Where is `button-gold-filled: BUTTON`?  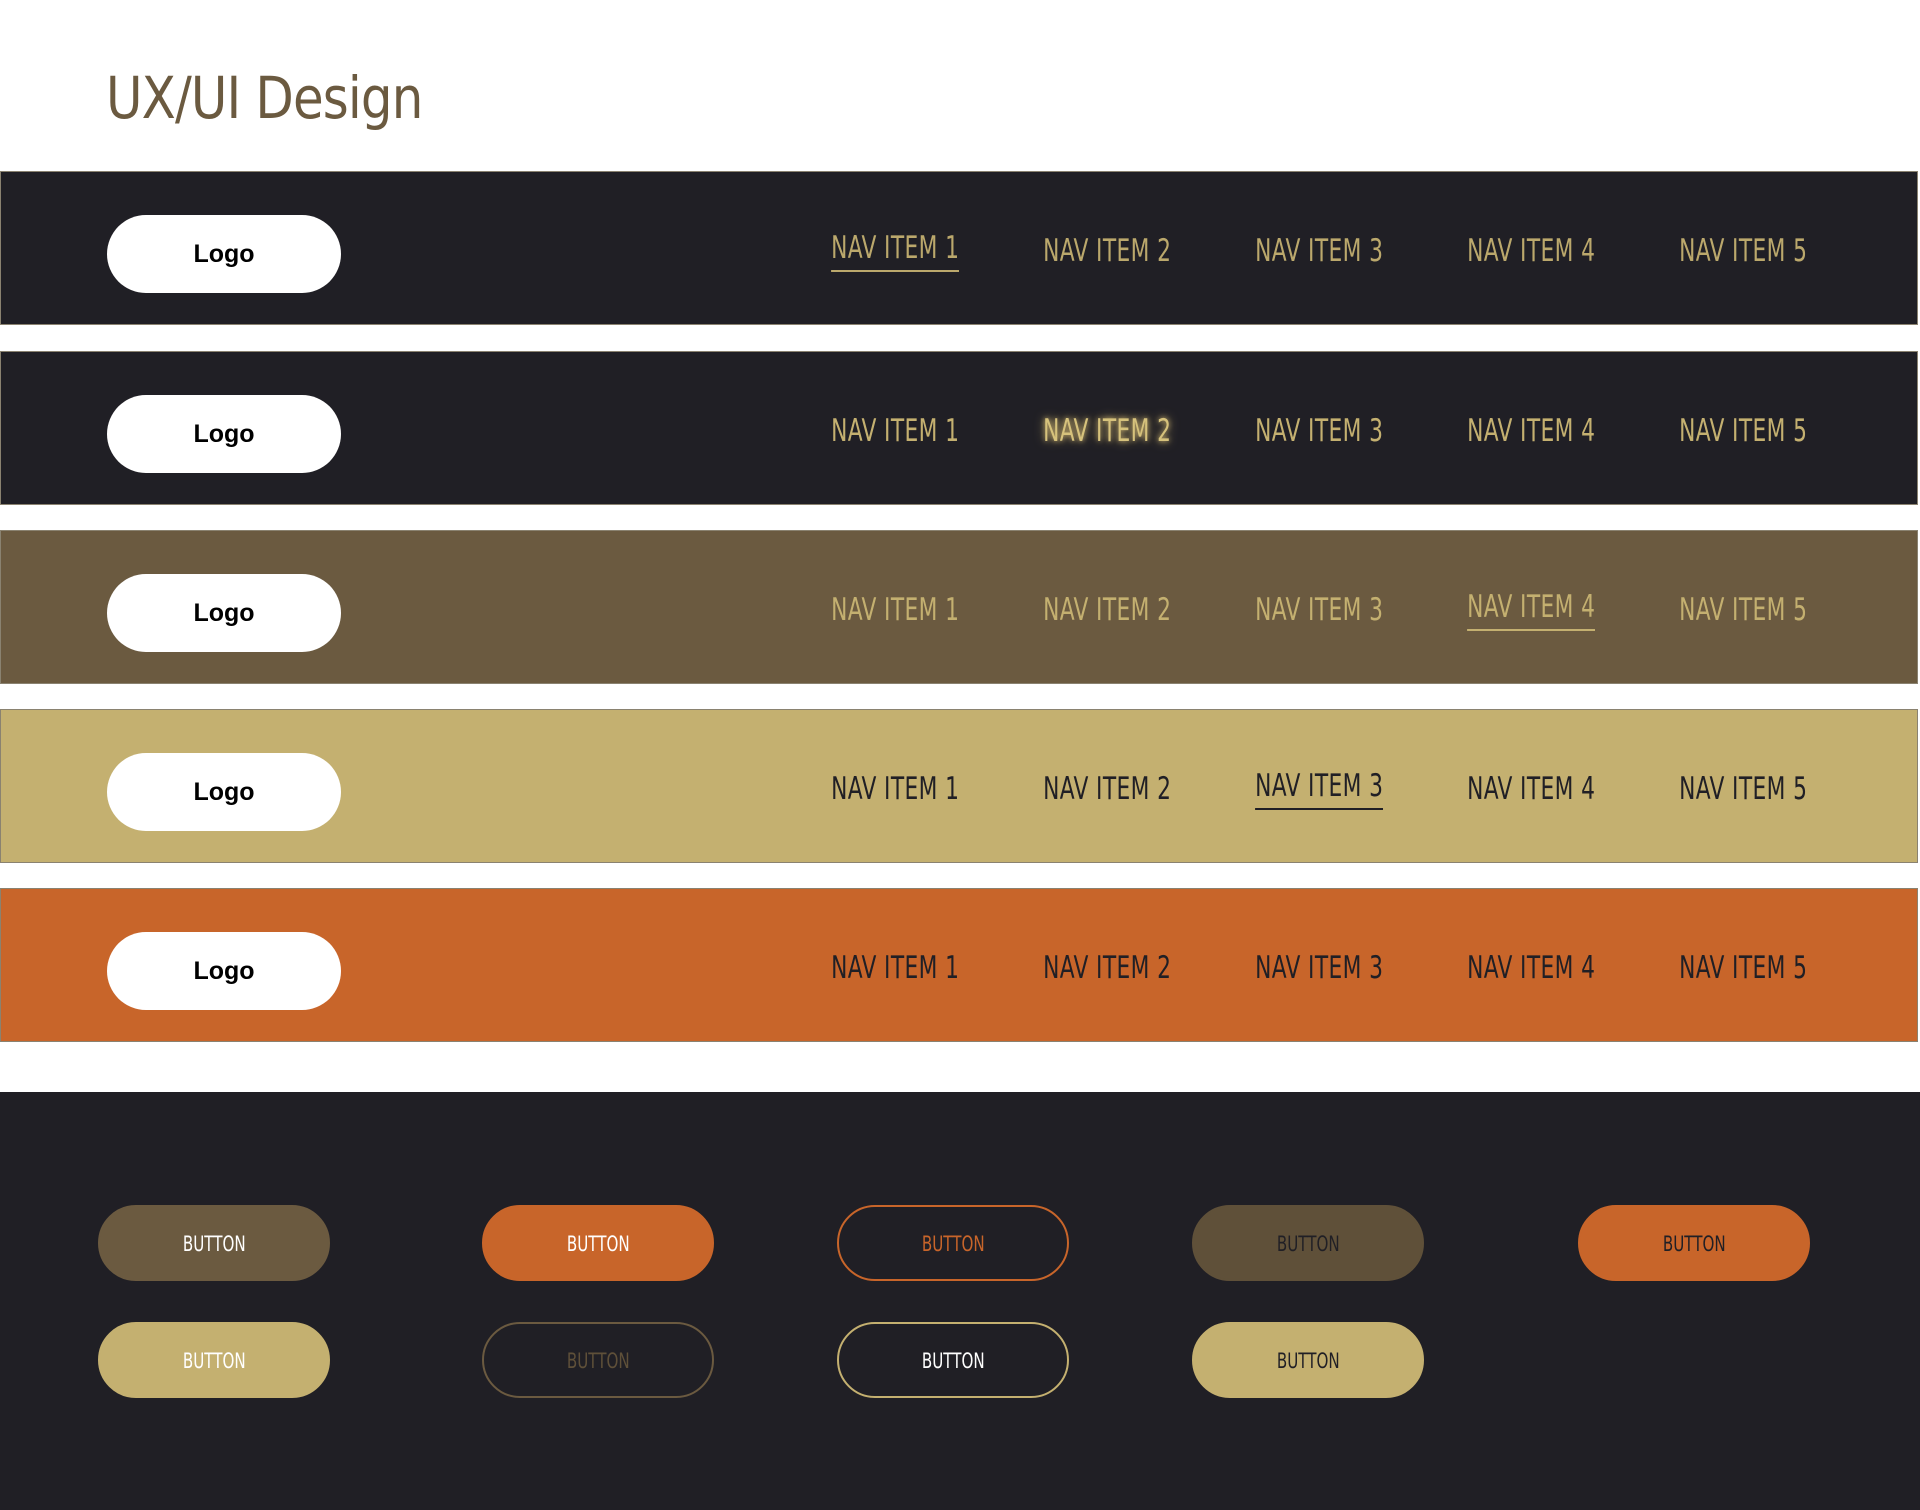
button-gold-filled: BUTTON is located at coordinates (214, 1360).